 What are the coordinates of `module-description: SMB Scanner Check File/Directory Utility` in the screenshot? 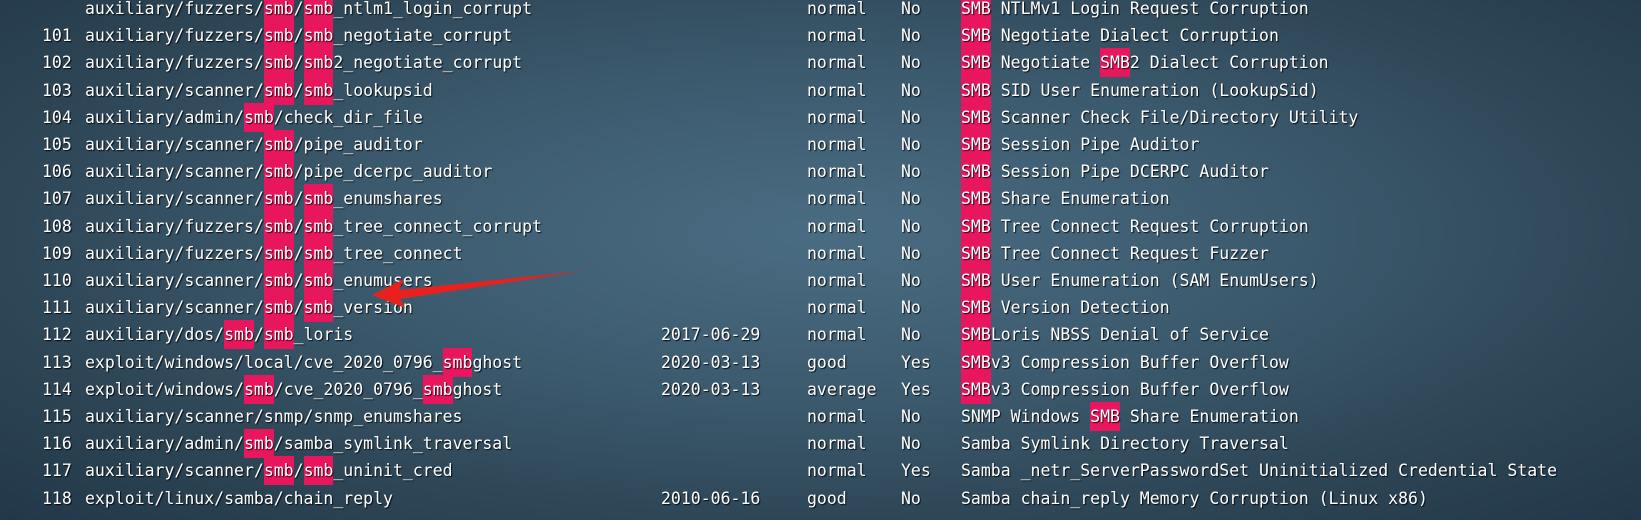 It's located at (1159, 117).